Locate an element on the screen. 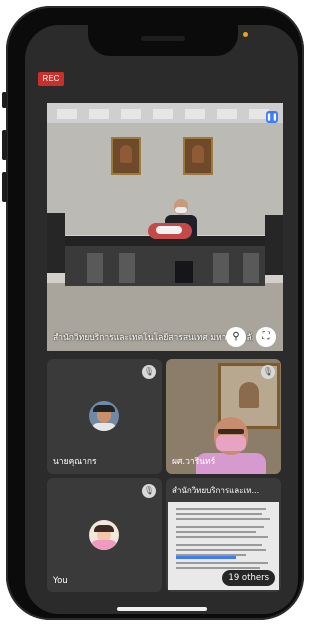 Image resolution: width=320 pixels, height=626 pixels. fullscreen-icon: ⛶ is located at coordinates (266, 337).